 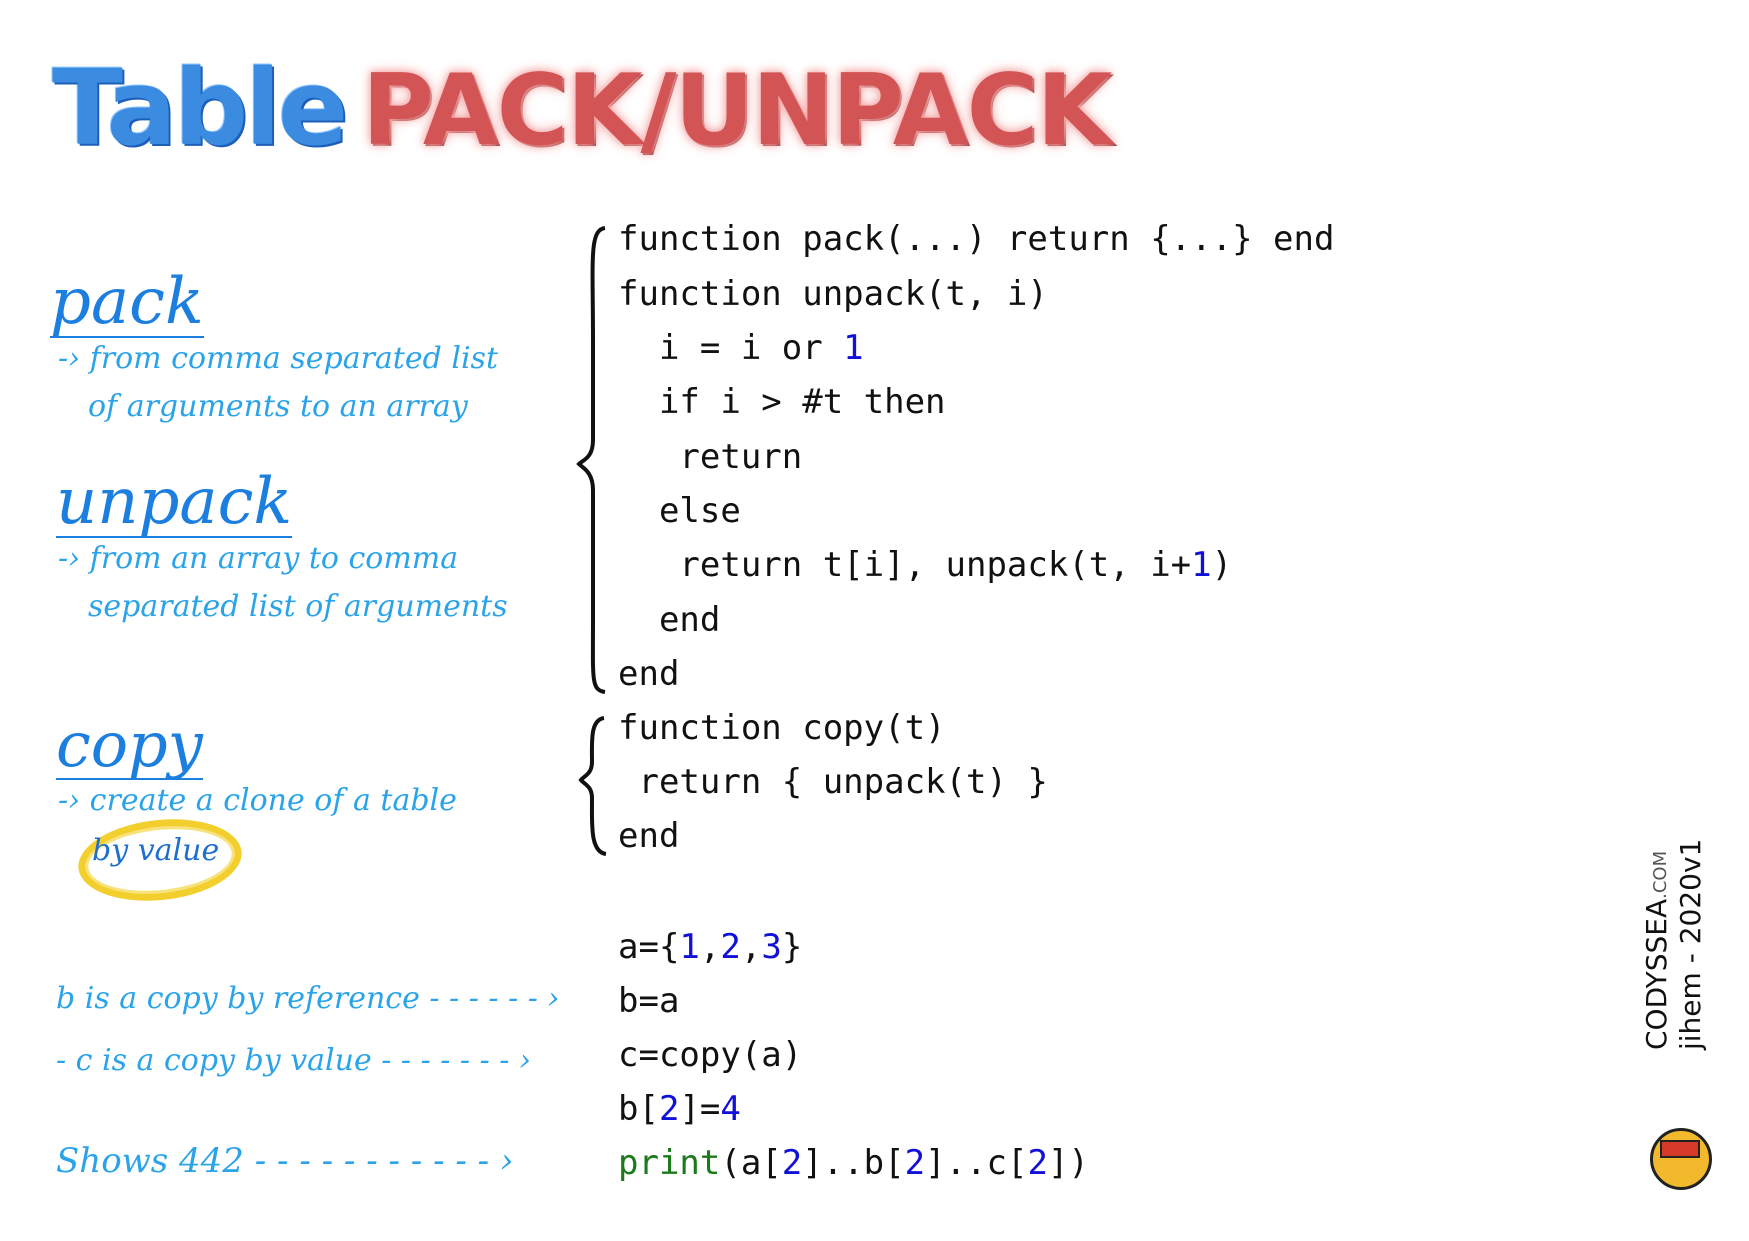 What do you see at coordinates (730, 1109) in the screenshot?
I see `code-number: 4` at bounding box center [730, 1109].